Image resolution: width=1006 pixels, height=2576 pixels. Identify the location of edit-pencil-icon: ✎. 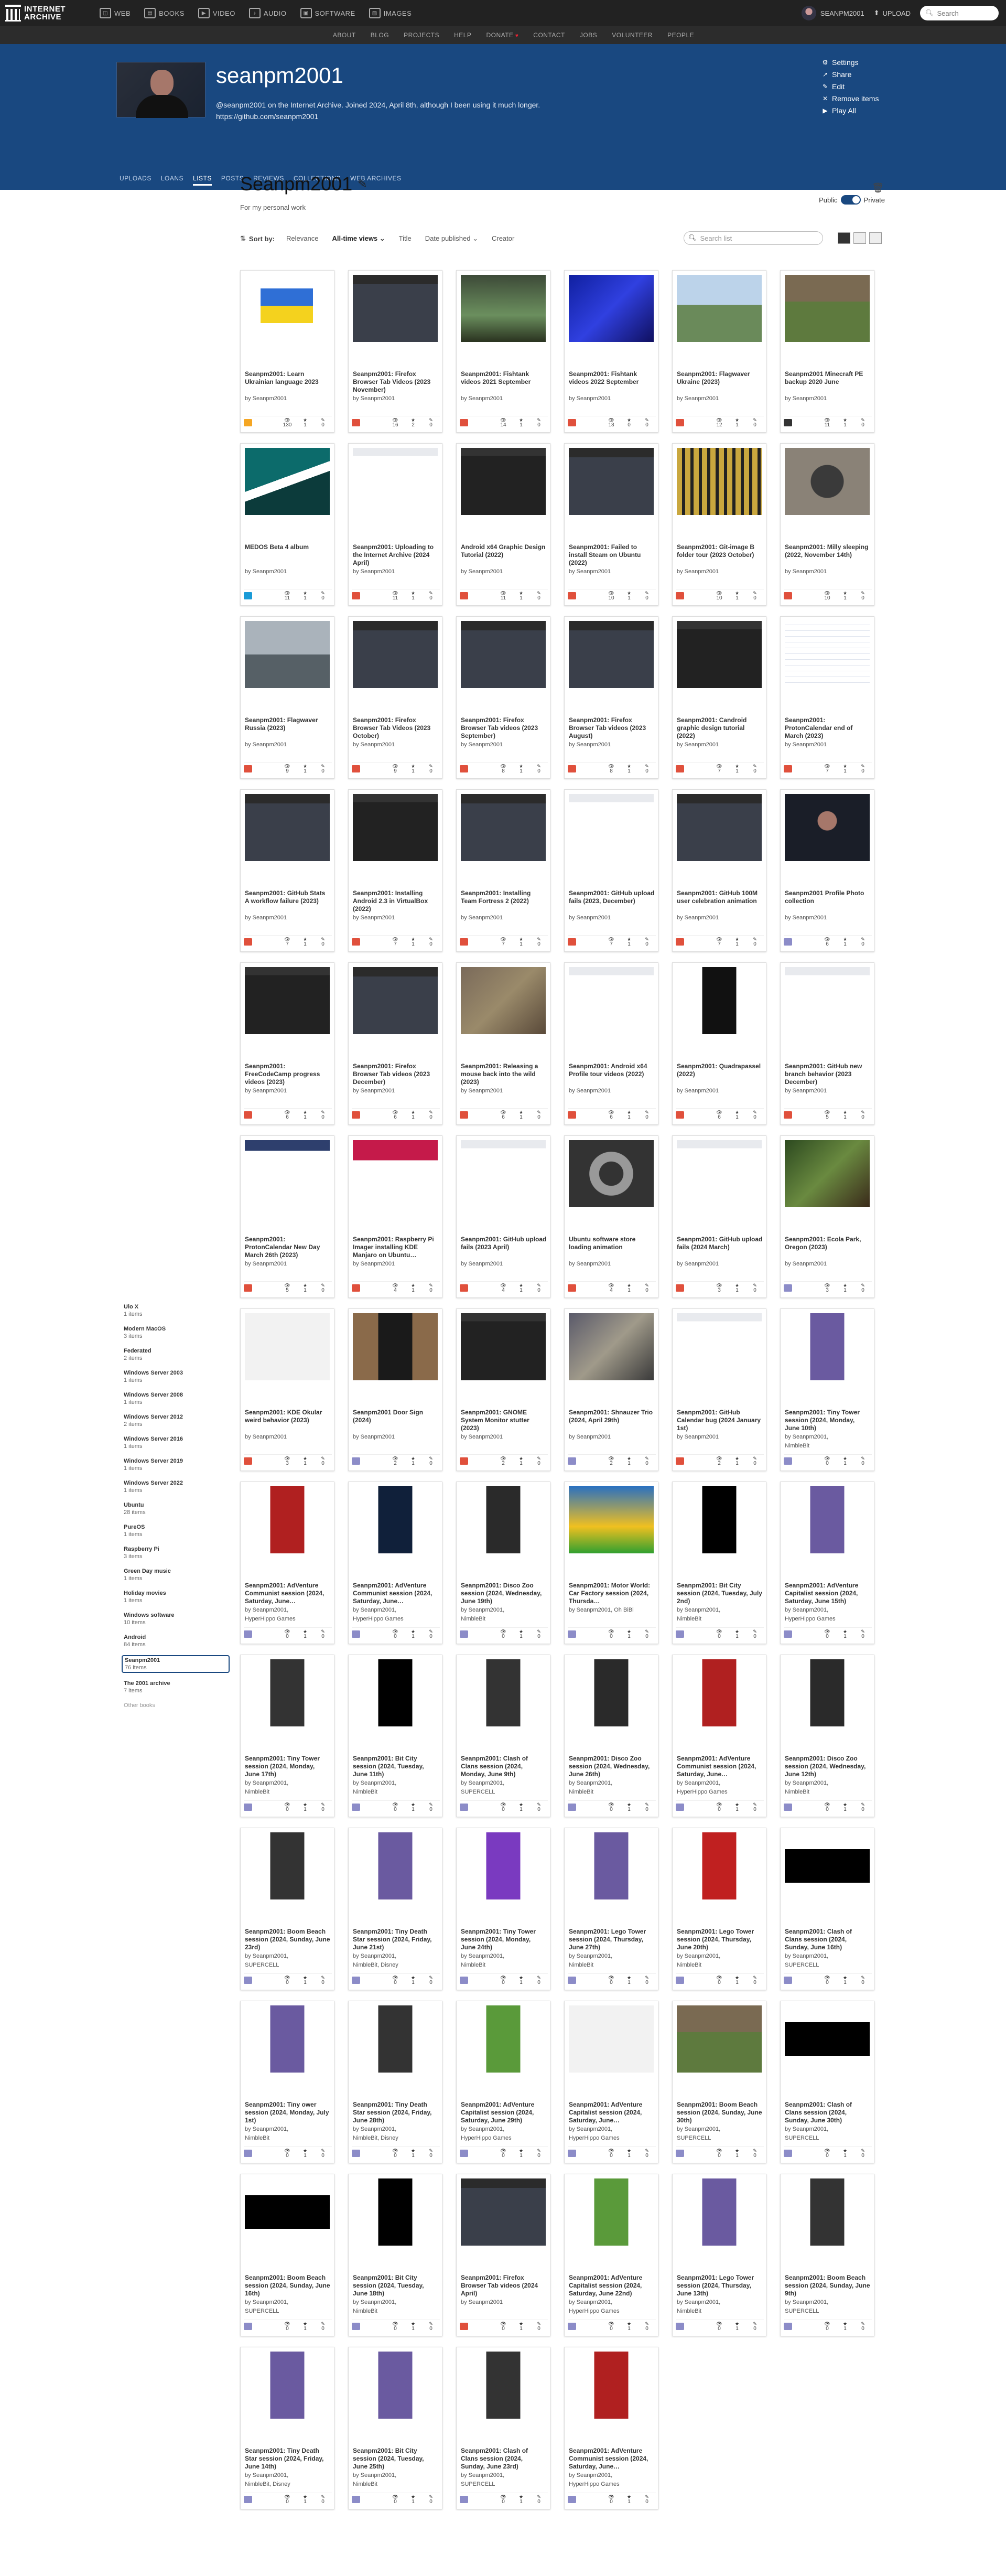
(363, 184).